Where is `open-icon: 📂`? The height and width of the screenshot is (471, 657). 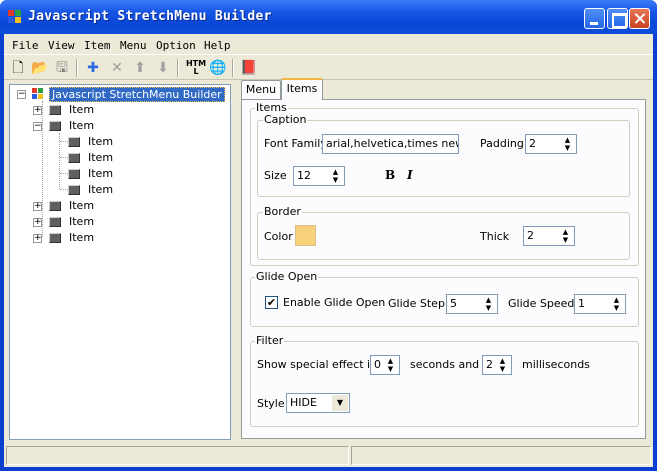
open-icon: 📂 is located at coordinates (40, 68).